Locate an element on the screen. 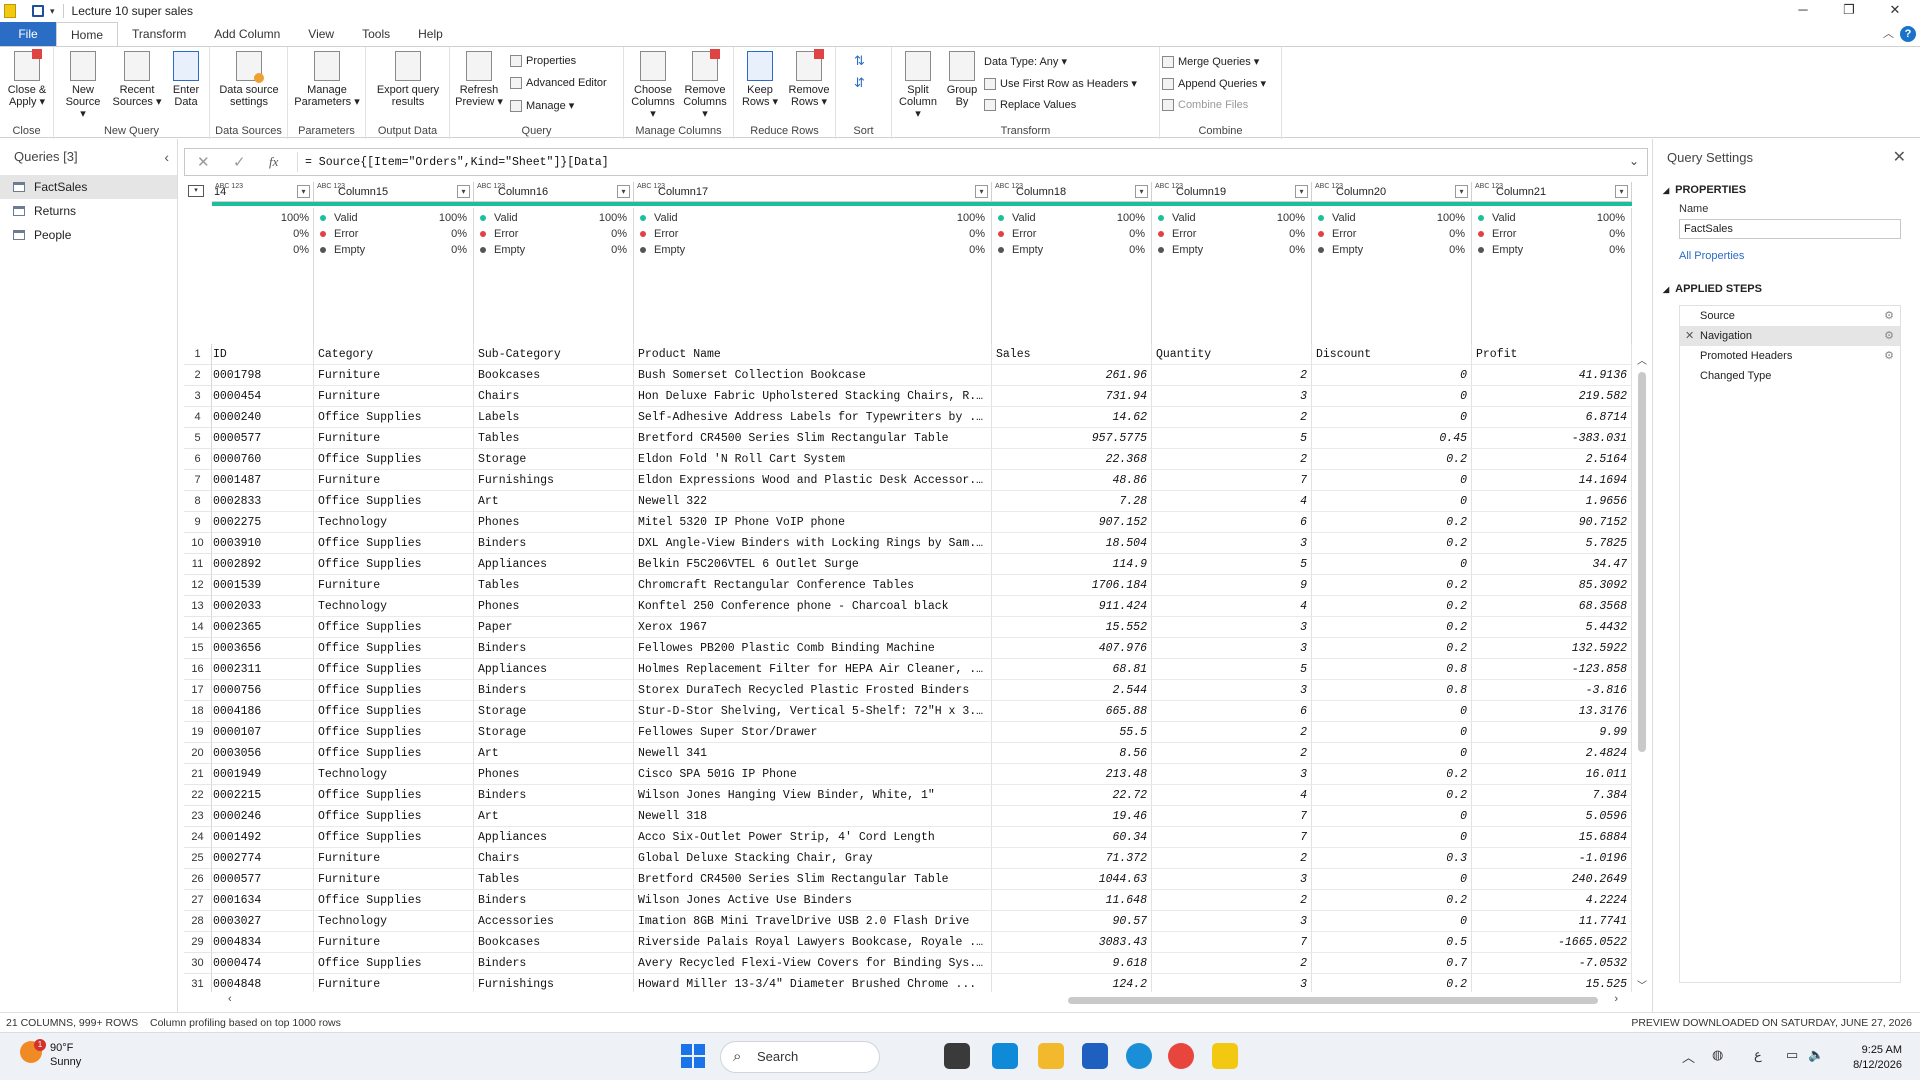 This screenshot has width=1920, height=1080. table-cell: 41.9136 is located at coordinates (1552, 375).